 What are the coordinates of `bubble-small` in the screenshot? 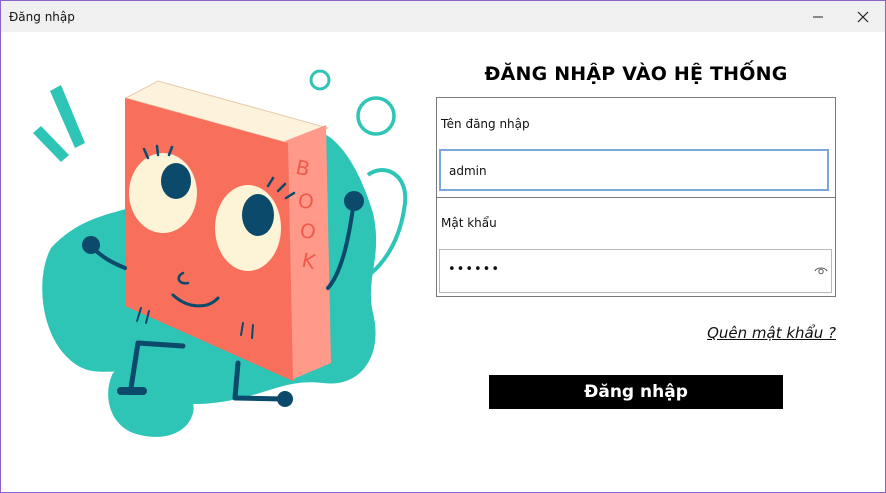 It's located at (320, 80).